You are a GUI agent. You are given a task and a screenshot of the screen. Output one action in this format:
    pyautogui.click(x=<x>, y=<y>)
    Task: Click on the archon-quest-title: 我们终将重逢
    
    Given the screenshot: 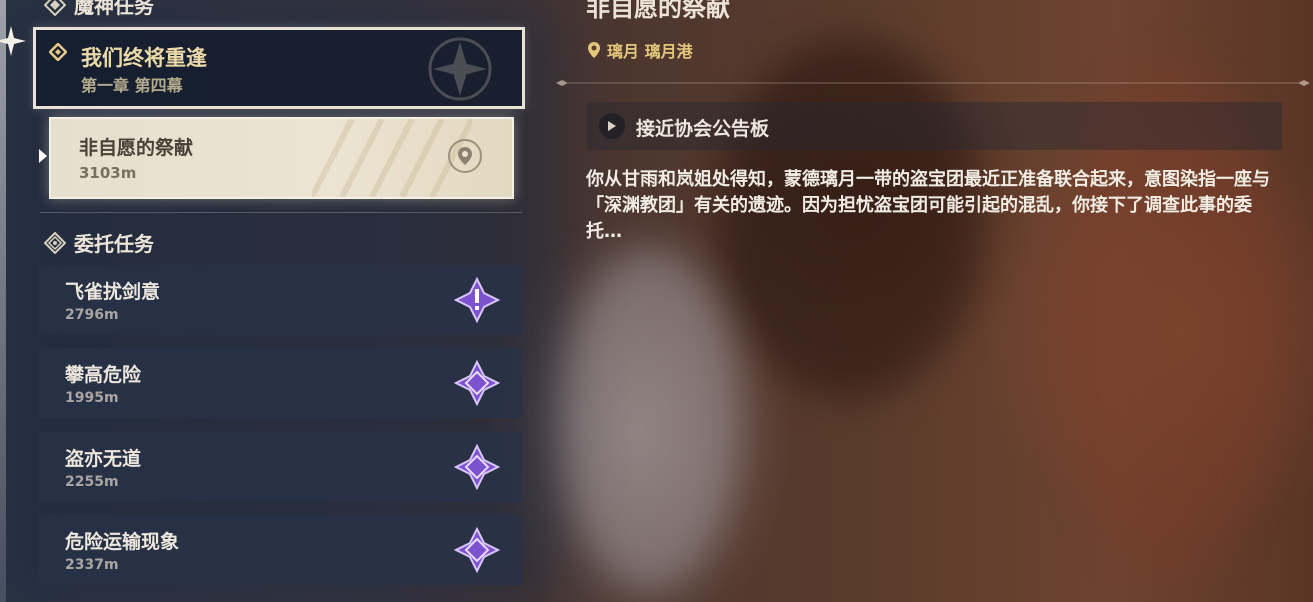 What is the action you would take?
    pyautogui.click(x=144, y=58)
    